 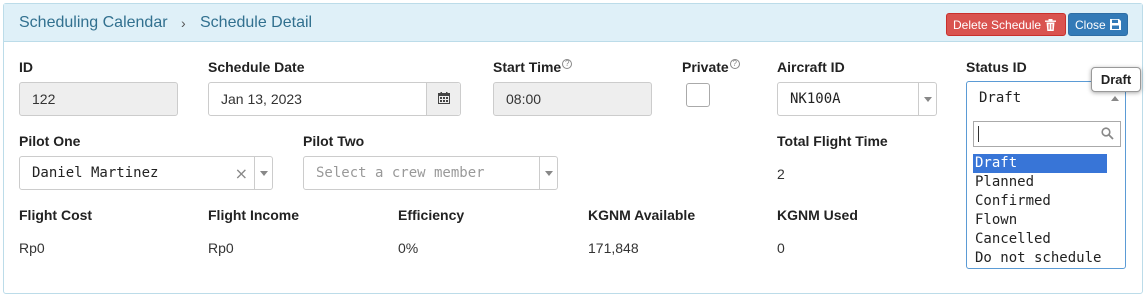 I want to click on aircraft-id-select: NK100A, so click(x=857, y=99).